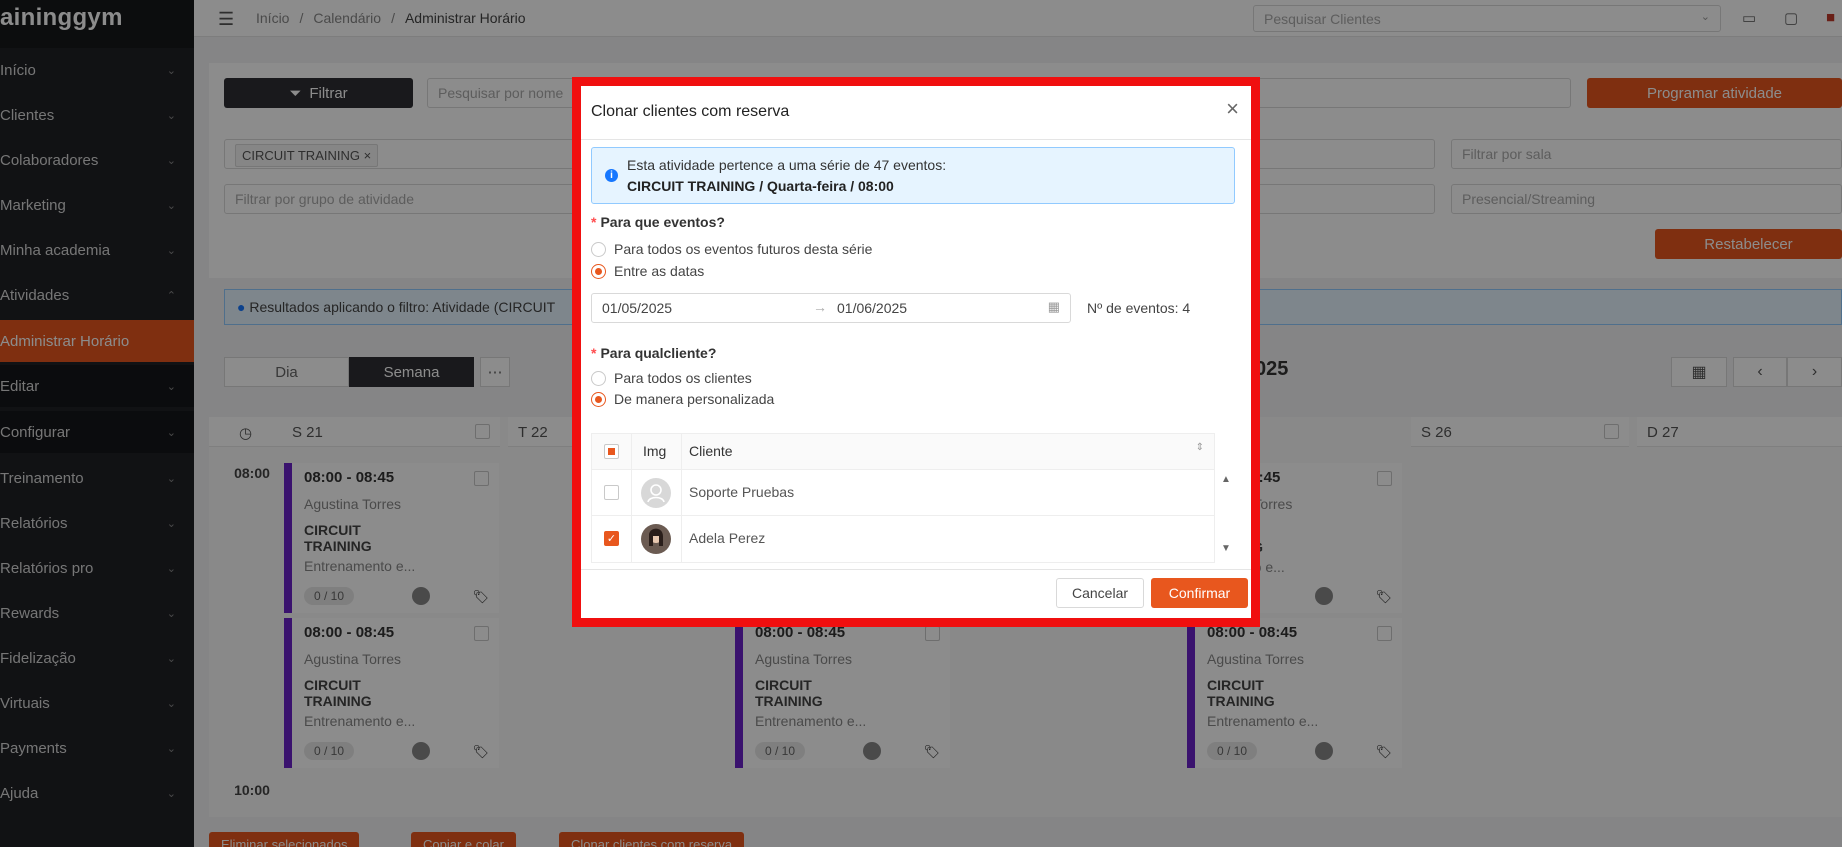 The width and height of the screenshot is (1842, 847). Describe the element at coordinates (637, 308) in the screenshot. I see `date-from: 01/05/2025` at that location.